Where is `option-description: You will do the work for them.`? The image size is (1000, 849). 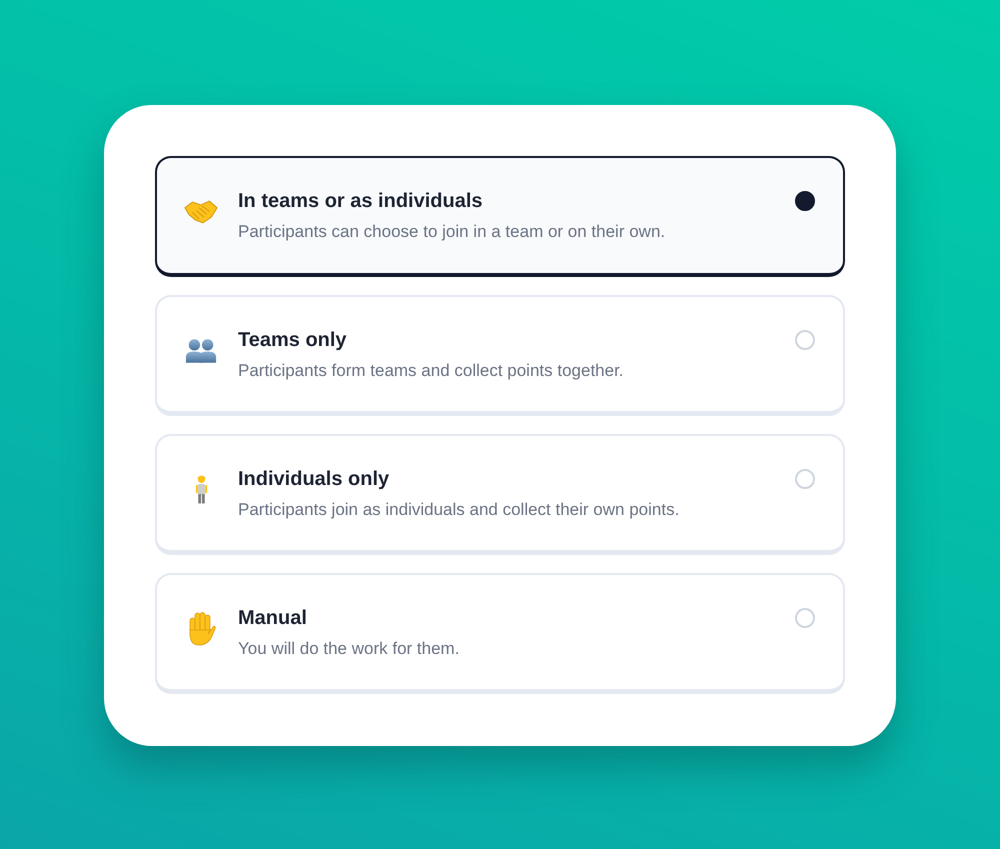 option-description: You will do the work for them. is located at coordinates (349, 649).